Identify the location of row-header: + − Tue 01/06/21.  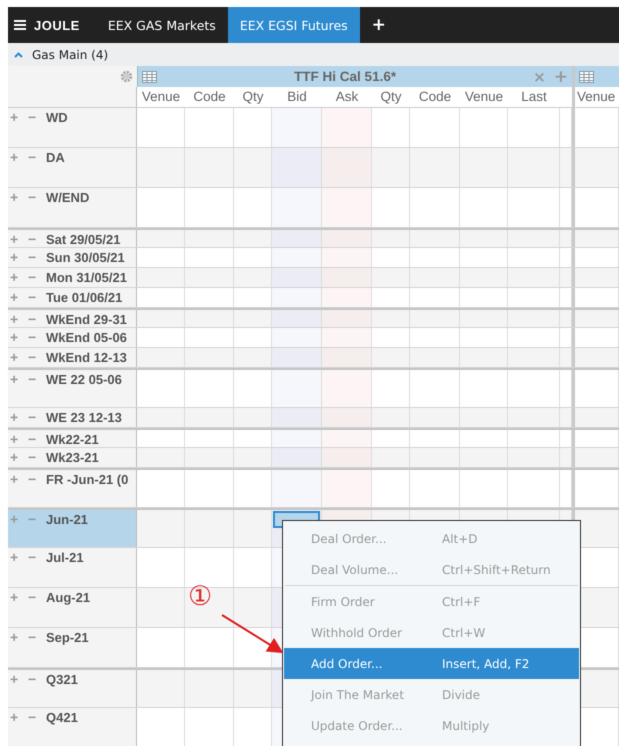
(72, 297).